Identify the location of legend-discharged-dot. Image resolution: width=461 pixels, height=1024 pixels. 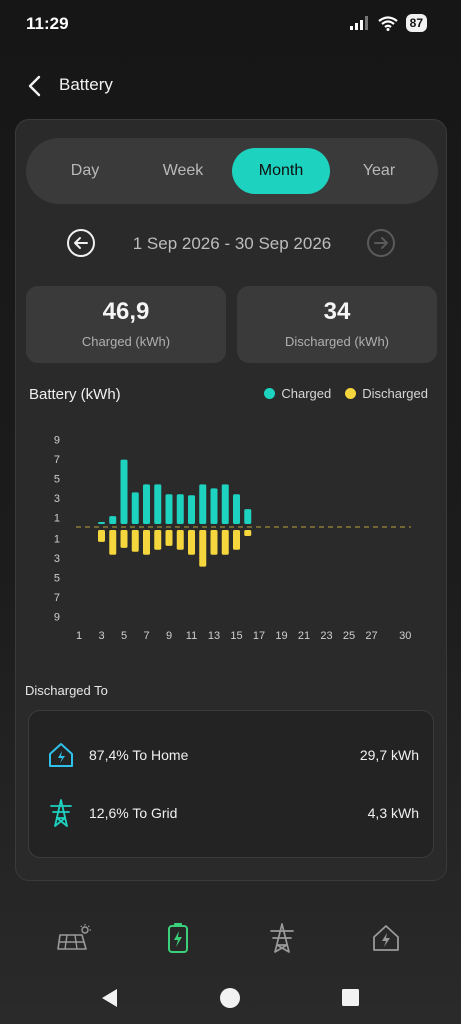
(351, 393).